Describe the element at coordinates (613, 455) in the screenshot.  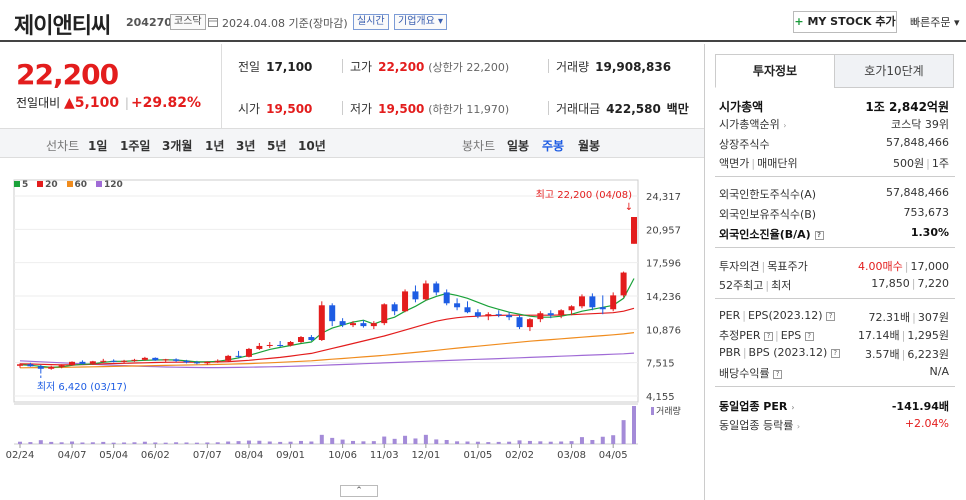
I see `x-tick-label: 04/05` at that location.